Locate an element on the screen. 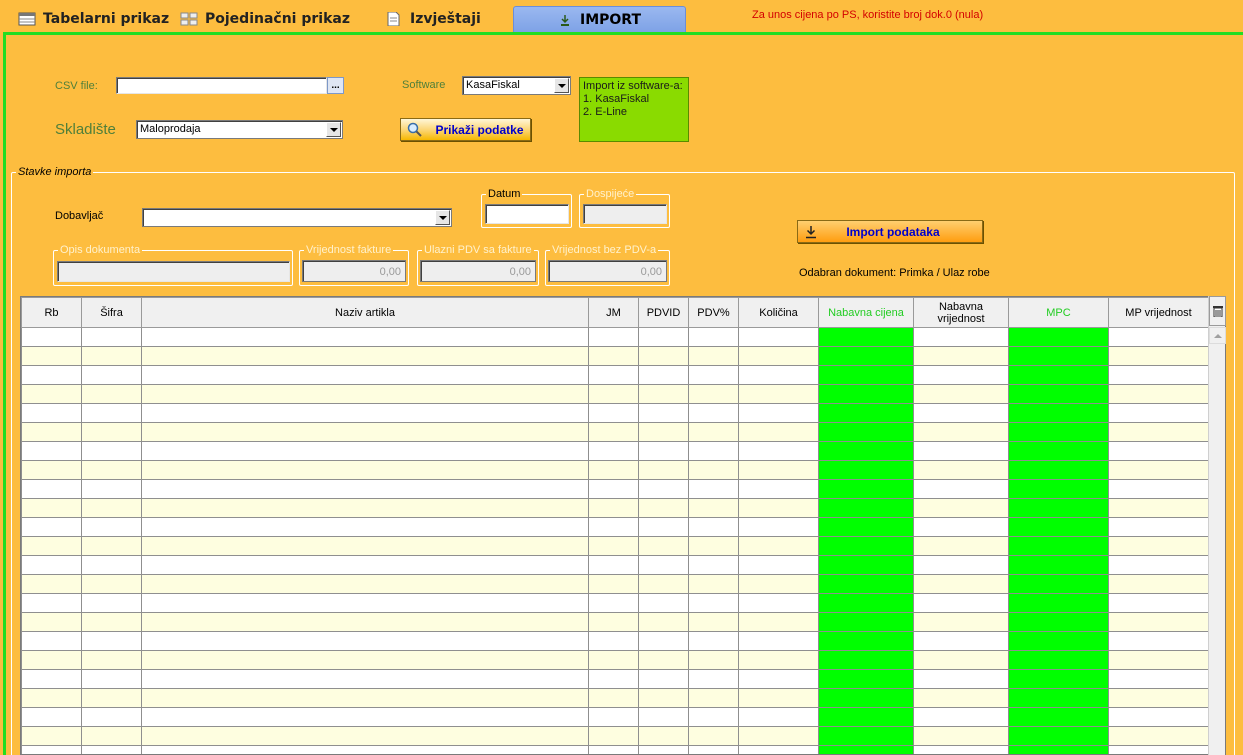 This screenshot has height=755, width=1243. column-header: PDVID is located at coordinates (663, 312).